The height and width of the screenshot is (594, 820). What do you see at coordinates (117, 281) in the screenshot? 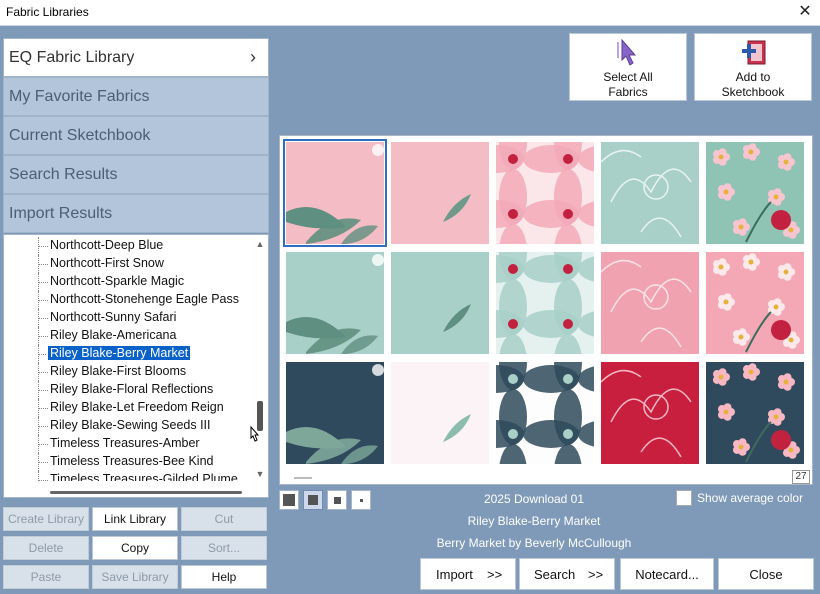
I see `tree-item-label: Northcott-Sparkle Magic` at bounding box center [117, 281].